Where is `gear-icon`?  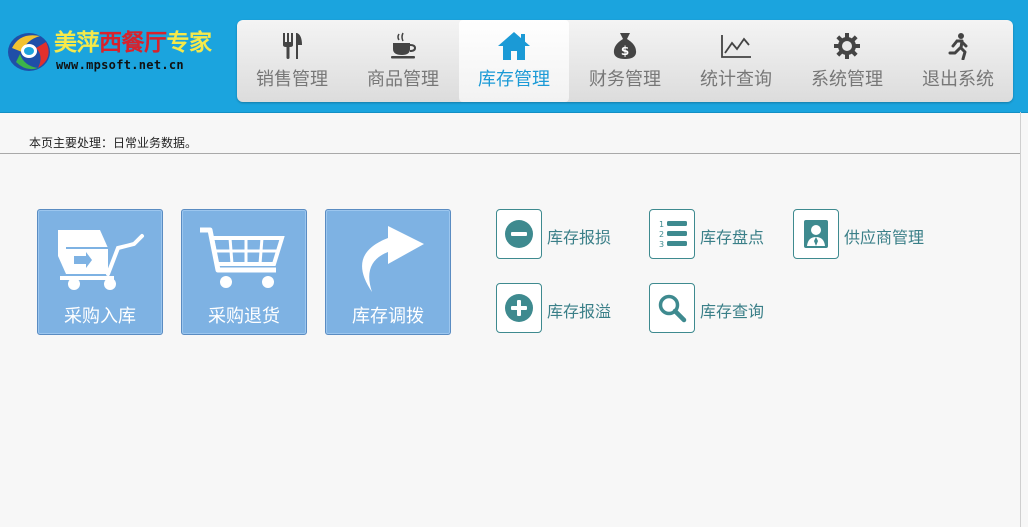
gear-icon is located at coordinates (847, 46).